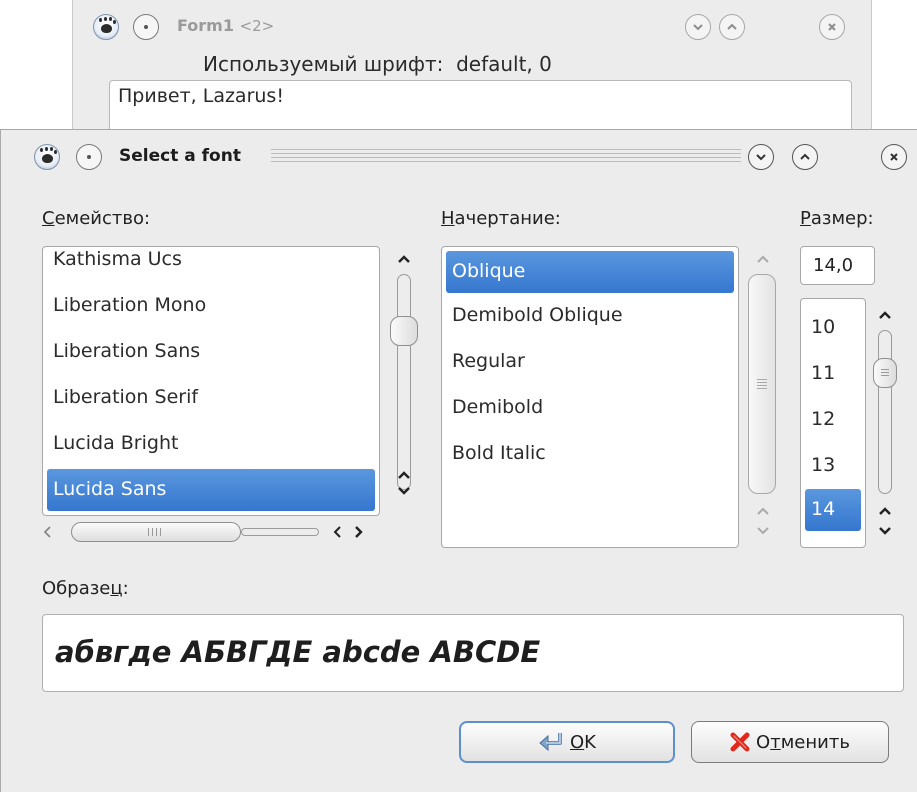 The height and width of the screenshot is (792, 917). What do you see at coordinates (211, 397) in the screenshot?
I see `list-item: Liberation Serif` at bounding box center [211, 397].